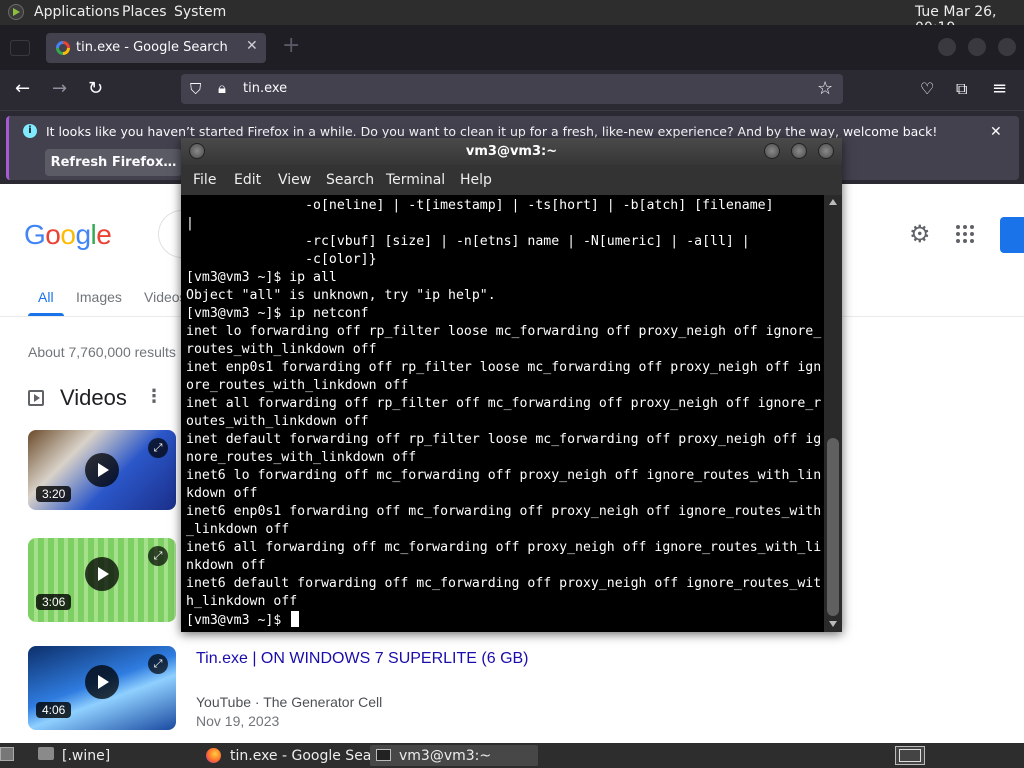  Describe the element at coordinates (20, 48) in the screenshot. I see `tab-overview-icon` at that location.